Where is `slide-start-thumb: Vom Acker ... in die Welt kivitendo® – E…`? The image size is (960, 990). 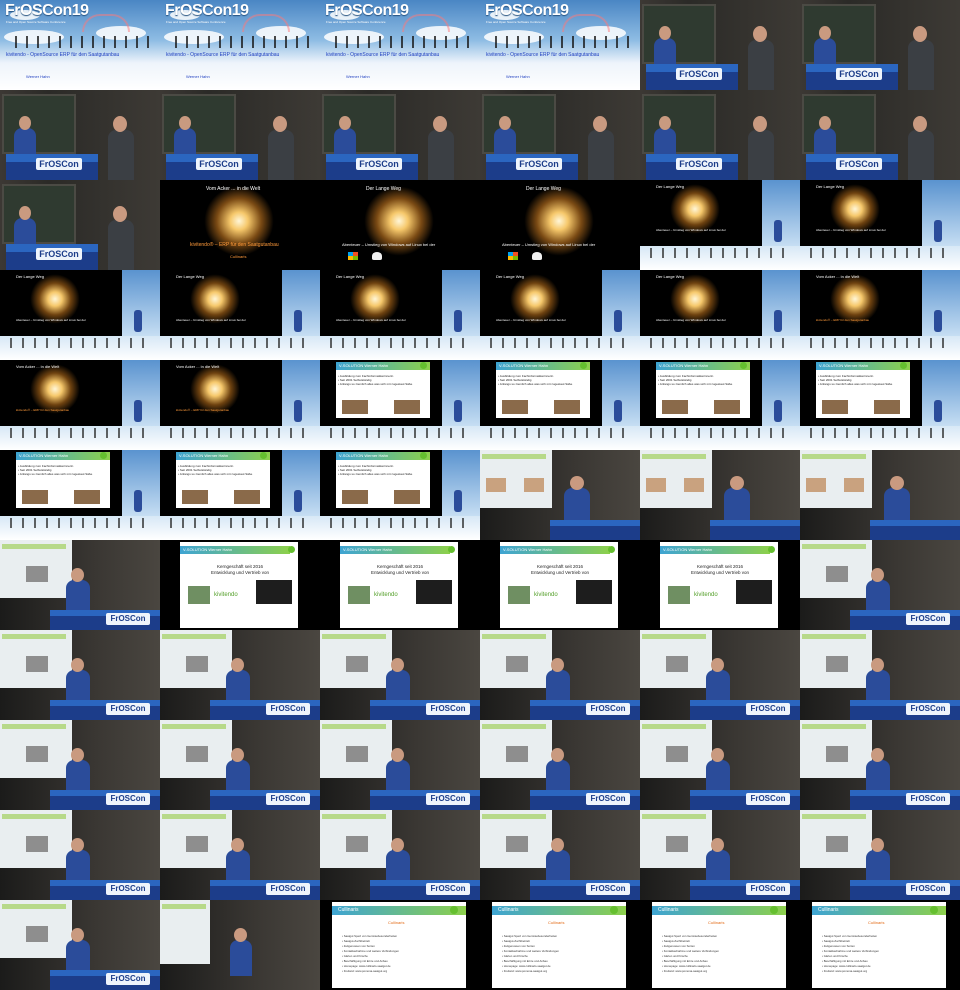
slide-start-thumb: Vom Acker ... in die Welt kivitendo® – E… is located at coordinates (240, 225).